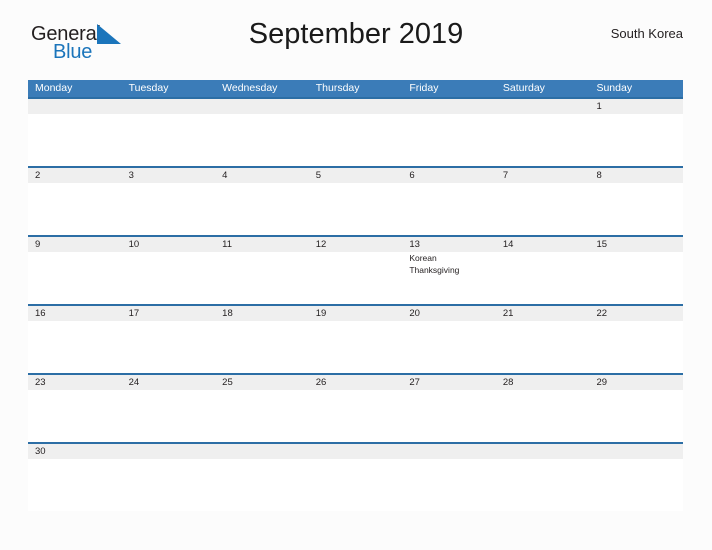 The image size is (712, 550). I want to click on day-number: 19, so click(356, 313).